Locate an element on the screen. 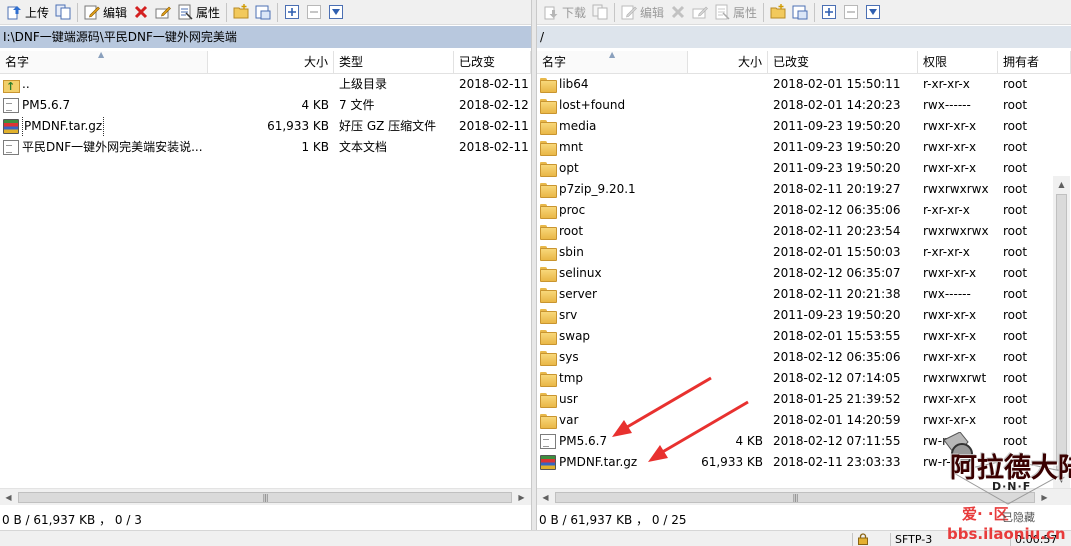  download-button: 下载 is located at coordinates (564, 12).